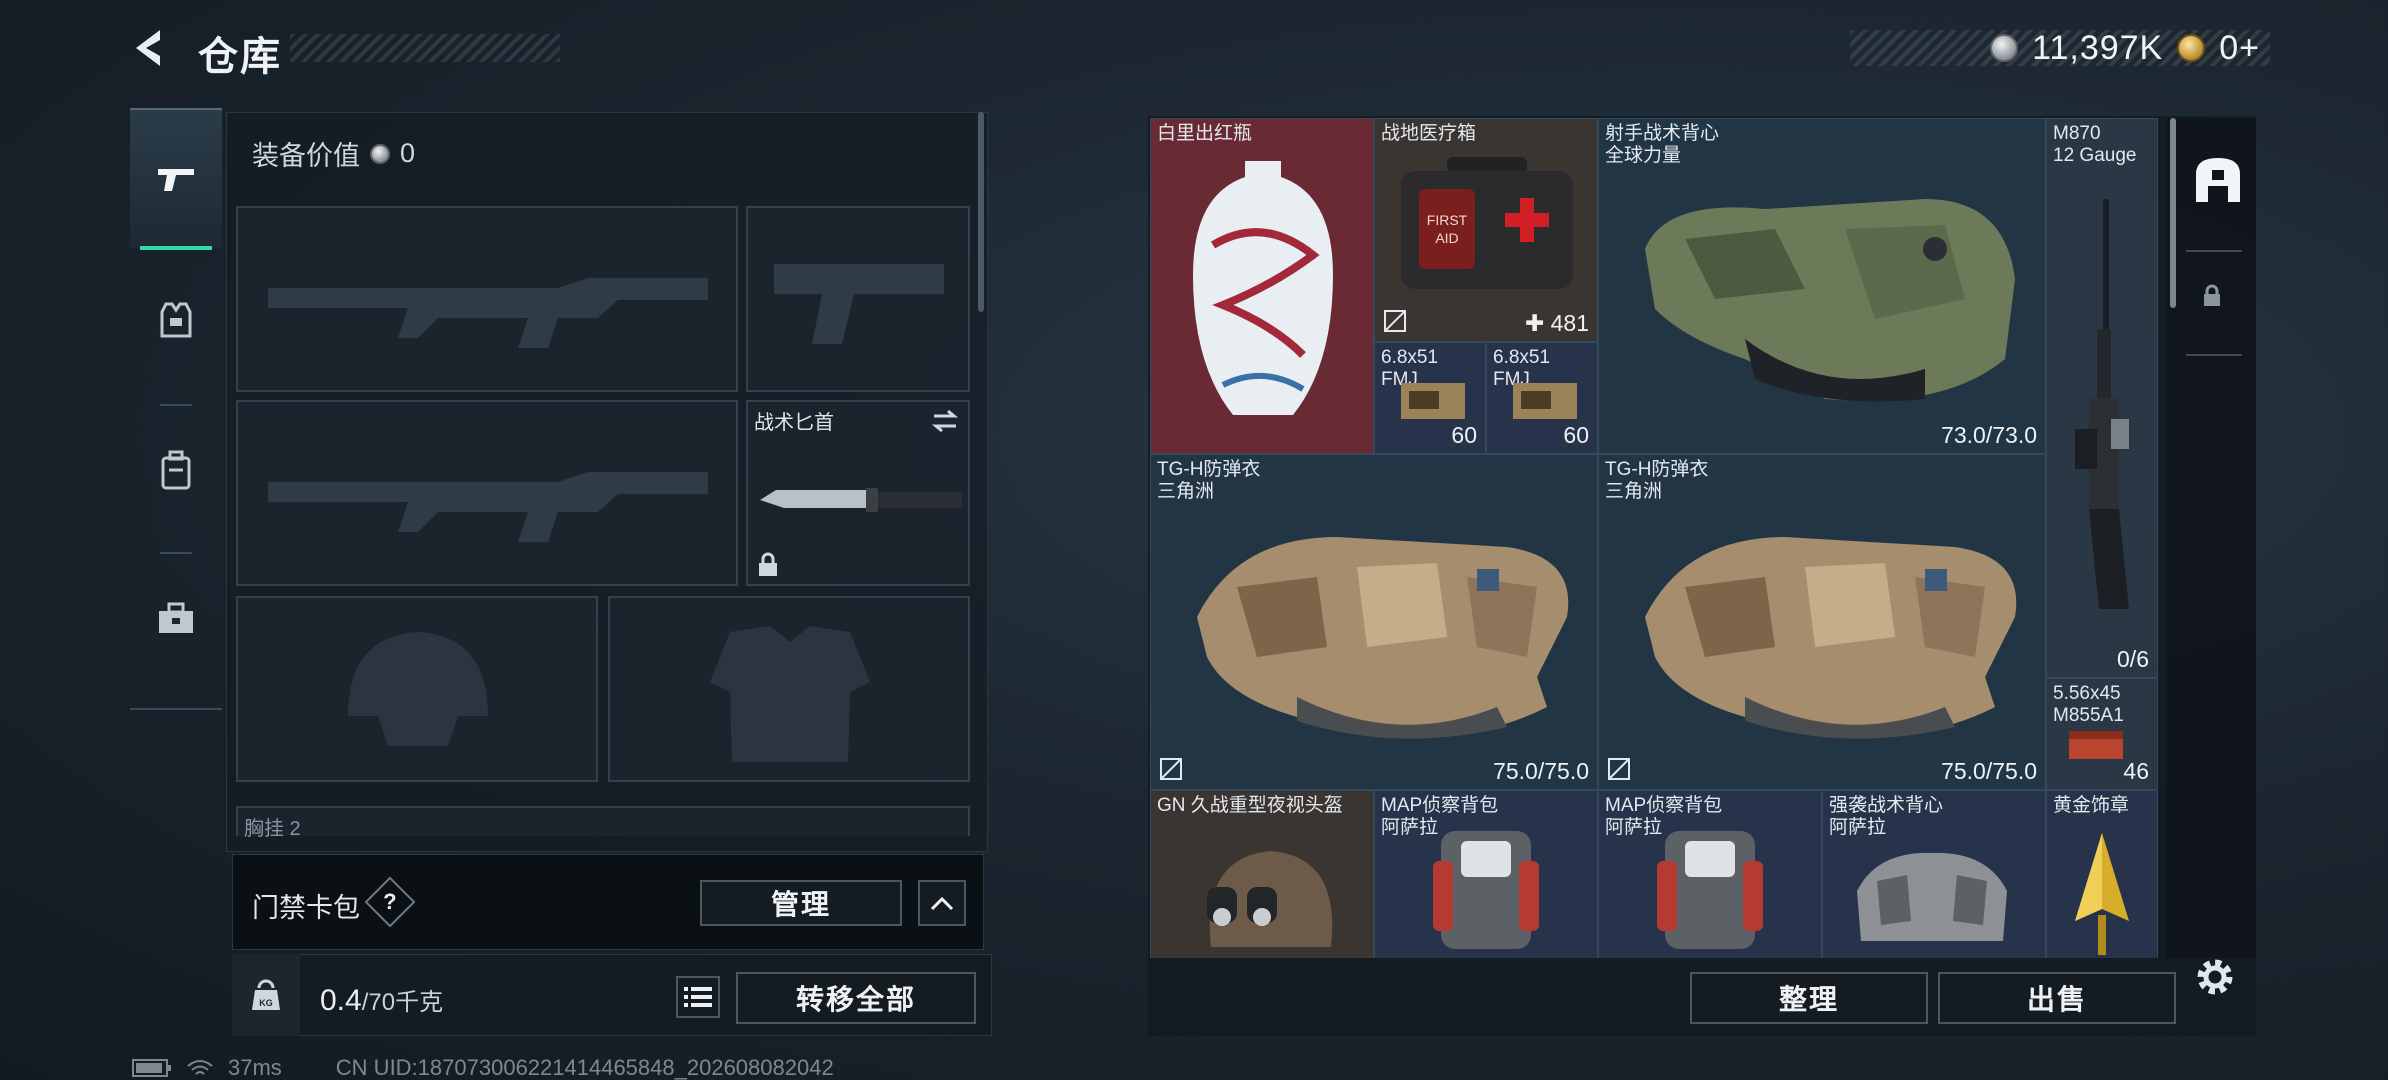 This screenshot has width=2388, height=1080. I want to click on tab-toolbox, so click(176, 618).